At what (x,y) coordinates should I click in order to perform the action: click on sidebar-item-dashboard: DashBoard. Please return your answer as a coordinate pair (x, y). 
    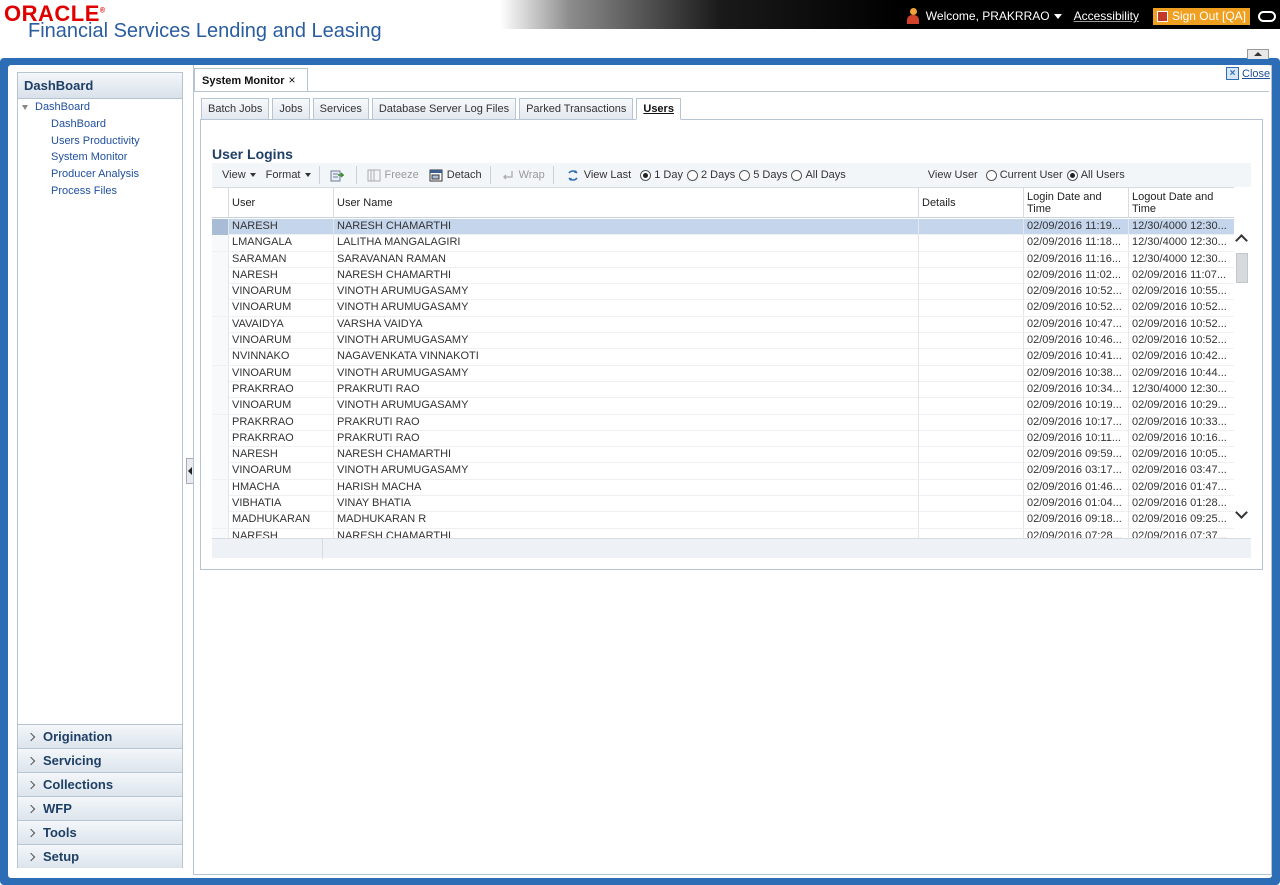
    Looking at the image, I should click on (78, 124).